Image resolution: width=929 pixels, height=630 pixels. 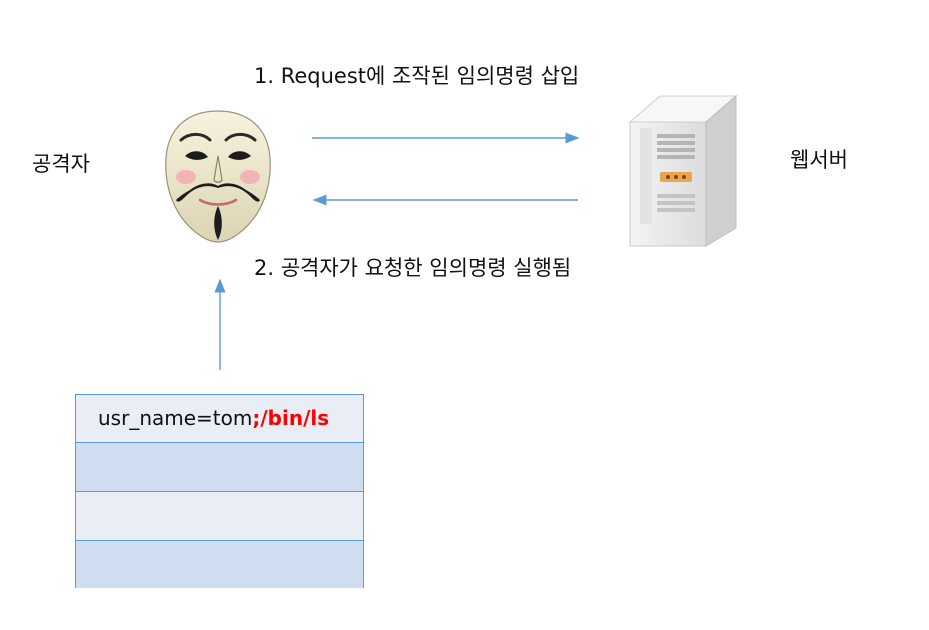 I want to click on payload-row: usr_name=tom;/bin/ls, so click(x=219, y=419).